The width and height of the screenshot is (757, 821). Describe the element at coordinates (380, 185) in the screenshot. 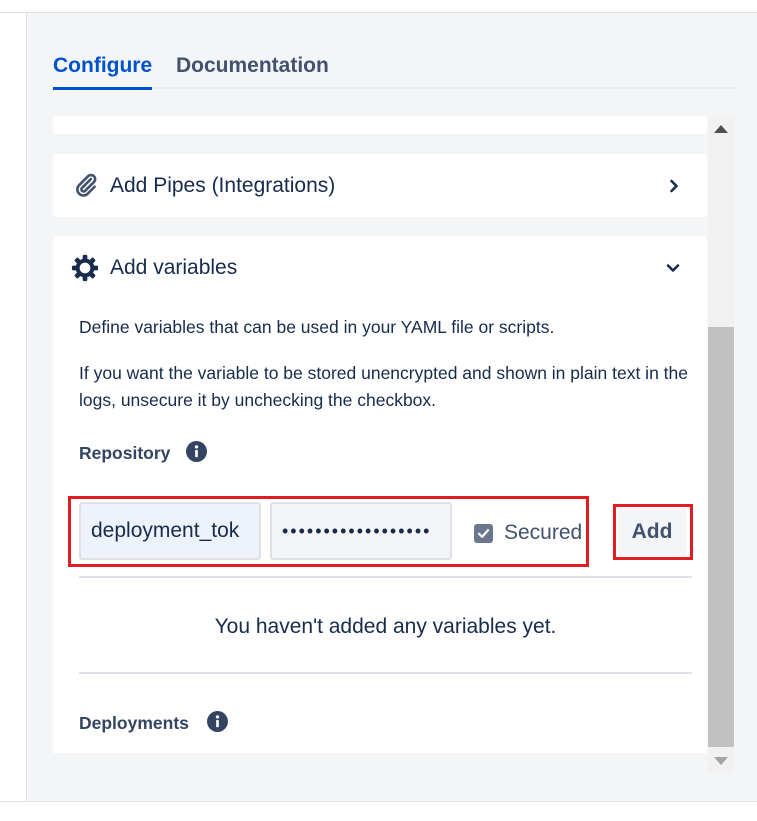

I see `add-pipes-section: Add Pipes (Integrations)` at that location.